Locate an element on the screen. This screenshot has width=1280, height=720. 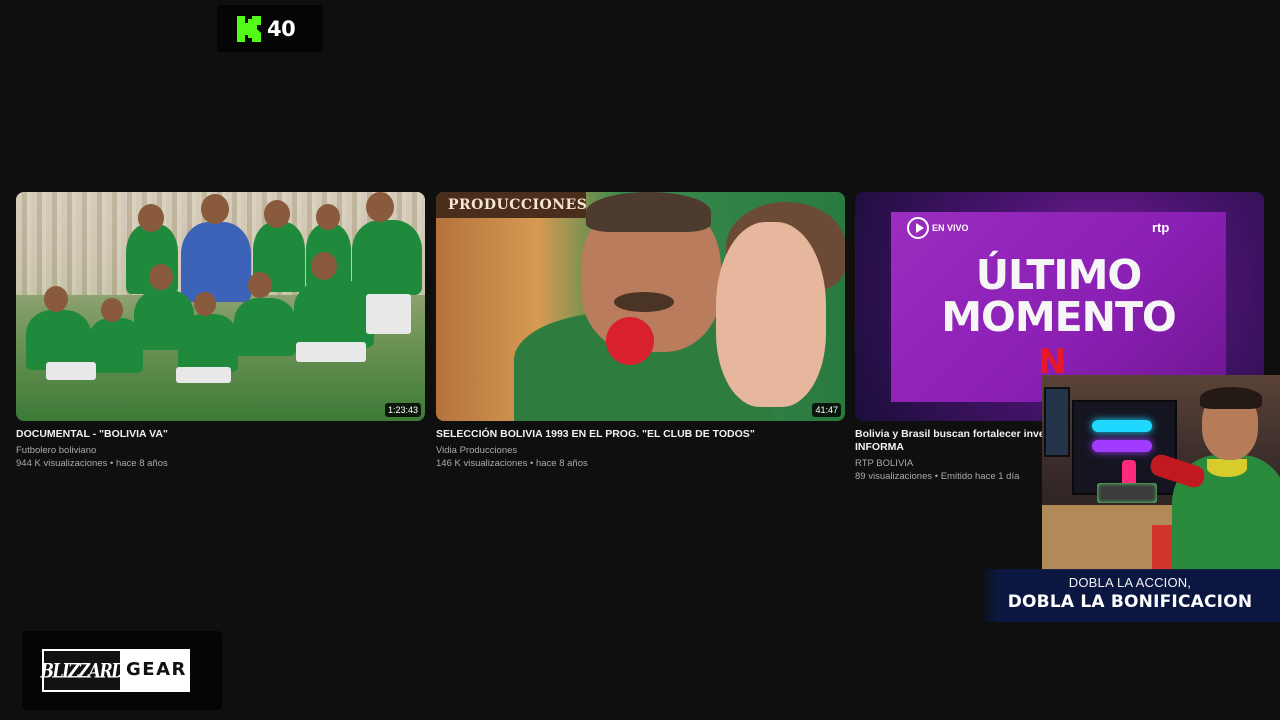
channel-name: Futbolero boliviano is located at coordinates (220, 450).